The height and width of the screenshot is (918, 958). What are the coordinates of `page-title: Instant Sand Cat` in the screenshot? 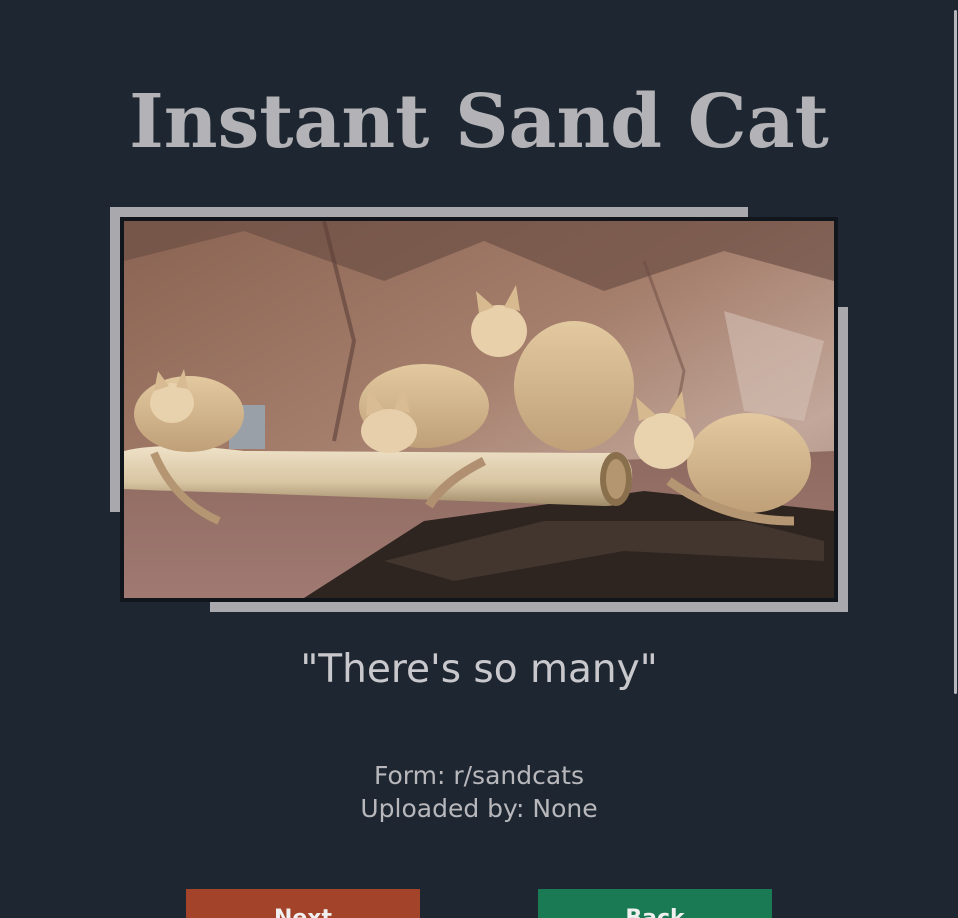 It's located at (479, 121).